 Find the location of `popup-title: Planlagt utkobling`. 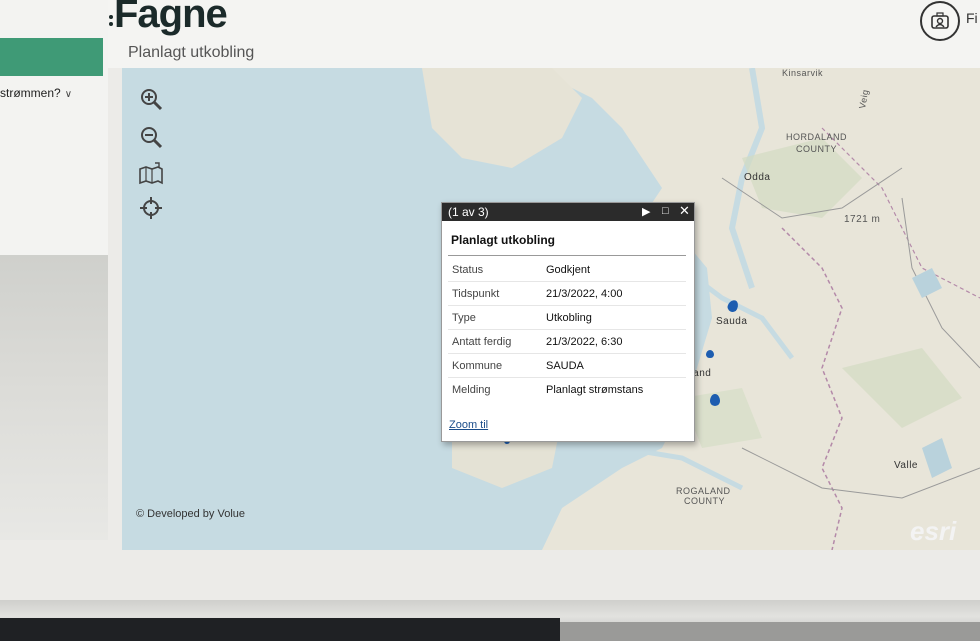

popup-title: Planlagt utkobling is located at coordinates (503, 240).